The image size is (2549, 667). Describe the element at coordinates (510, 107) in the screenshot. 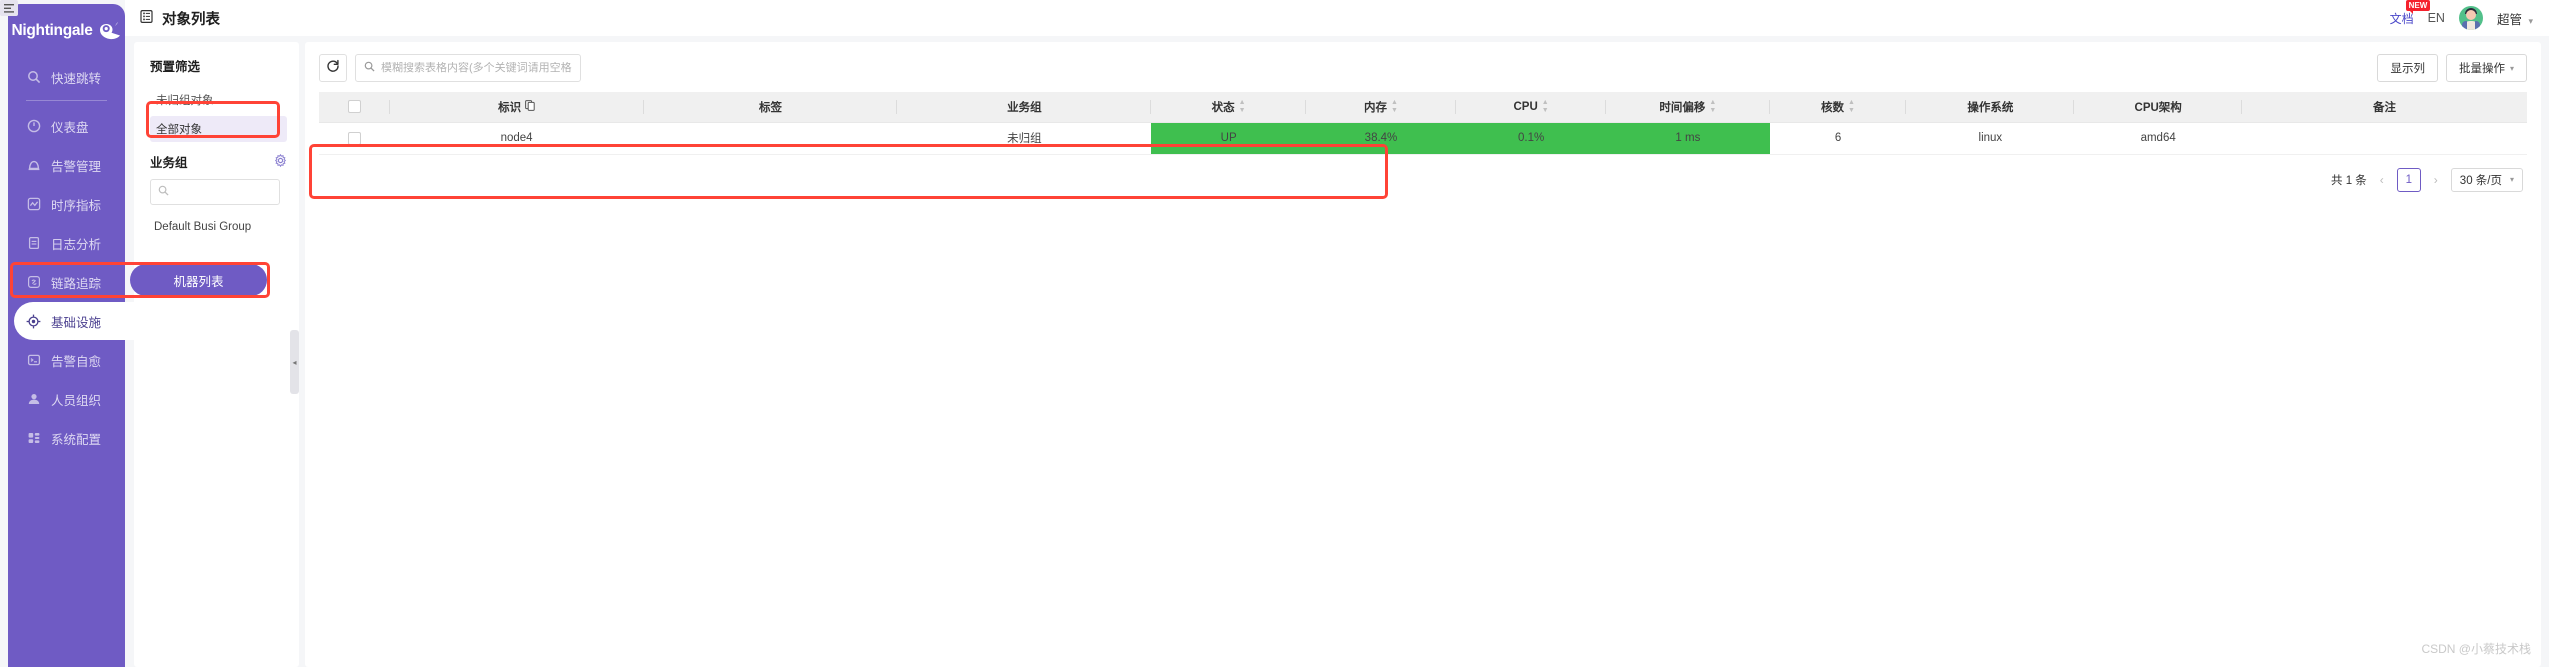

I see `column-label: 标识` at that location.